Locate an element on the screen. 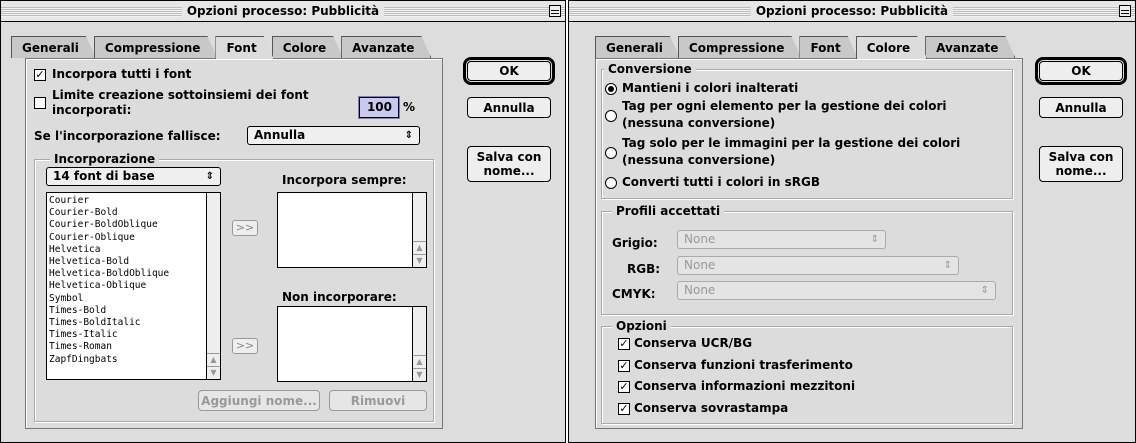  always-embed-label: Incorpora sempre: is located at coordinates (344, 180).